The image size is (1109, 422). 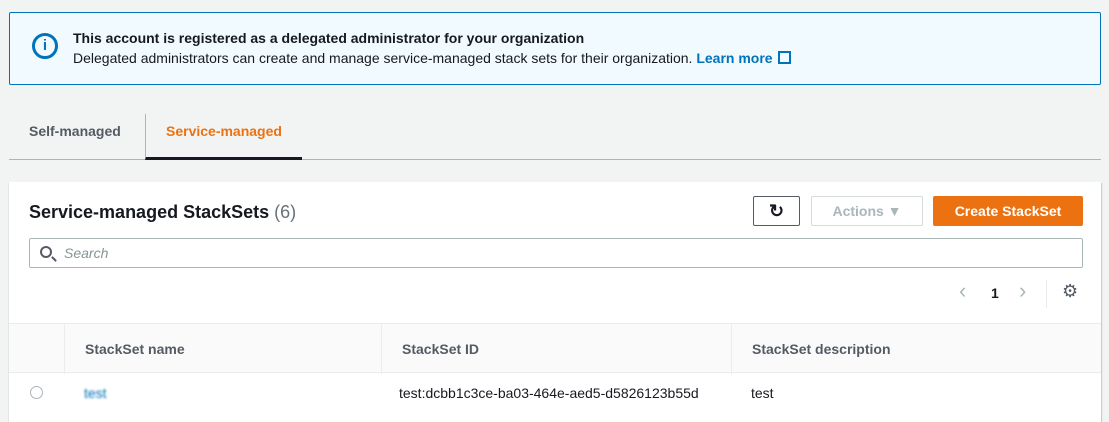 I want to click on search-input: Search, so click(x=556, y=253).